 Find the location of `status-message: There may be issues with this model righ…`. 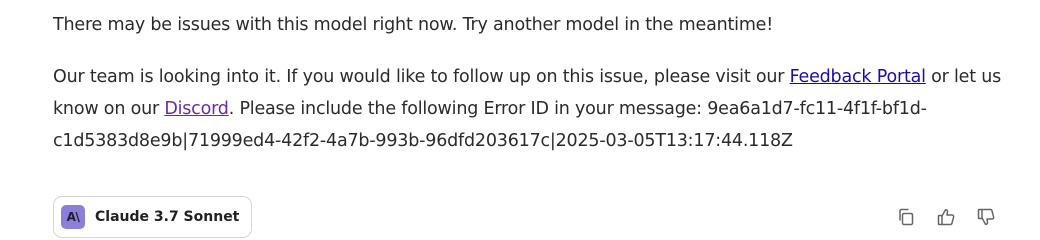

status-message: There may be issues with this model righ… is located at coordinates (413, 25).